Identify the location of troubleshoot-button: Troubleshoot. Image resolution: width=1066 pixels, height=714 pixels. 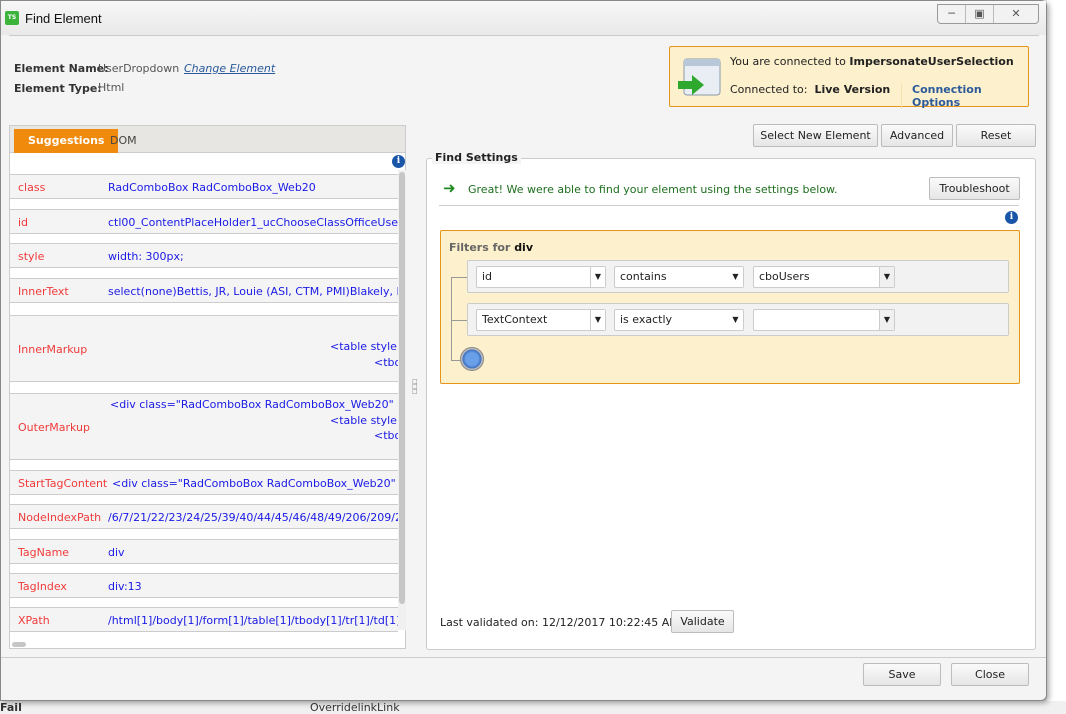
(974, 188).